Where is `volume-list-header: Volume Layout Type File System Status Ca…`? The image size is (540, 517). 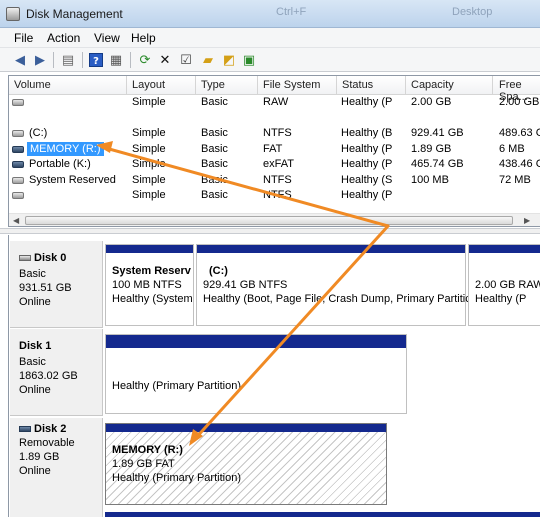 volume-list-header: Volume Layout Type File System Status Ca… is located at coordinates (274, 89).